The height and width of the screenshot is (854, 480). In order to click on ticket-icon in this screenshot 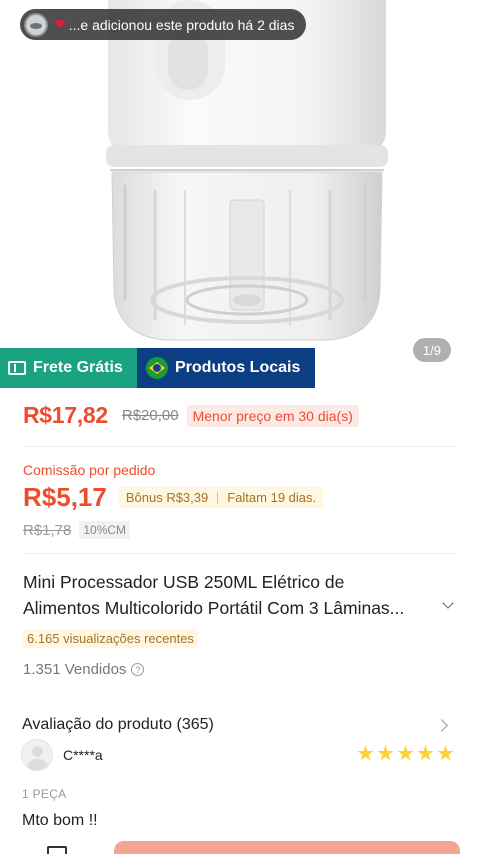, I will do `click(17, 368)`.